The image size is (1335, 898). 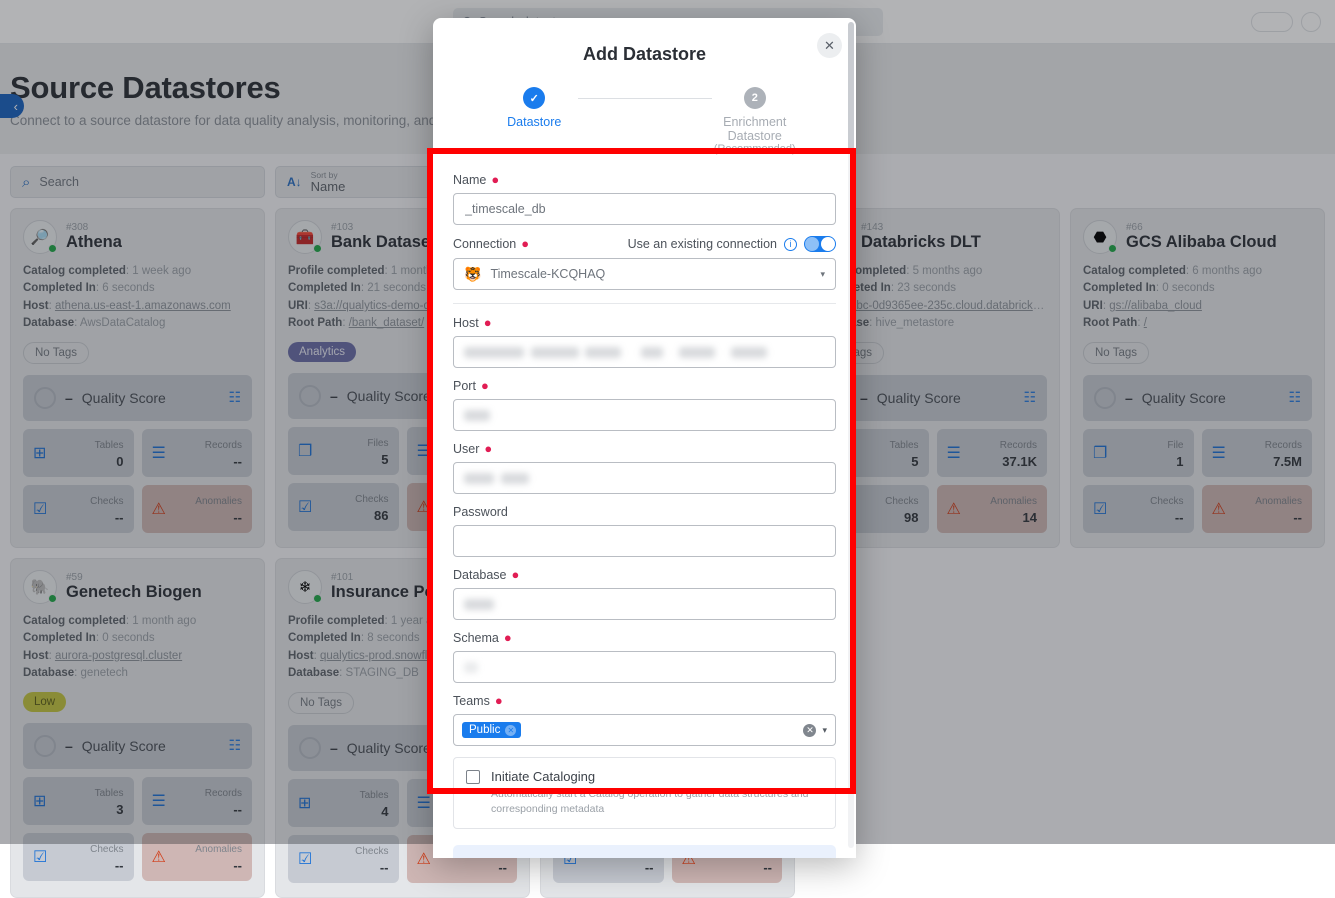 I want to click on team-chip-public: Public ✕, so click(x=491, y=730).